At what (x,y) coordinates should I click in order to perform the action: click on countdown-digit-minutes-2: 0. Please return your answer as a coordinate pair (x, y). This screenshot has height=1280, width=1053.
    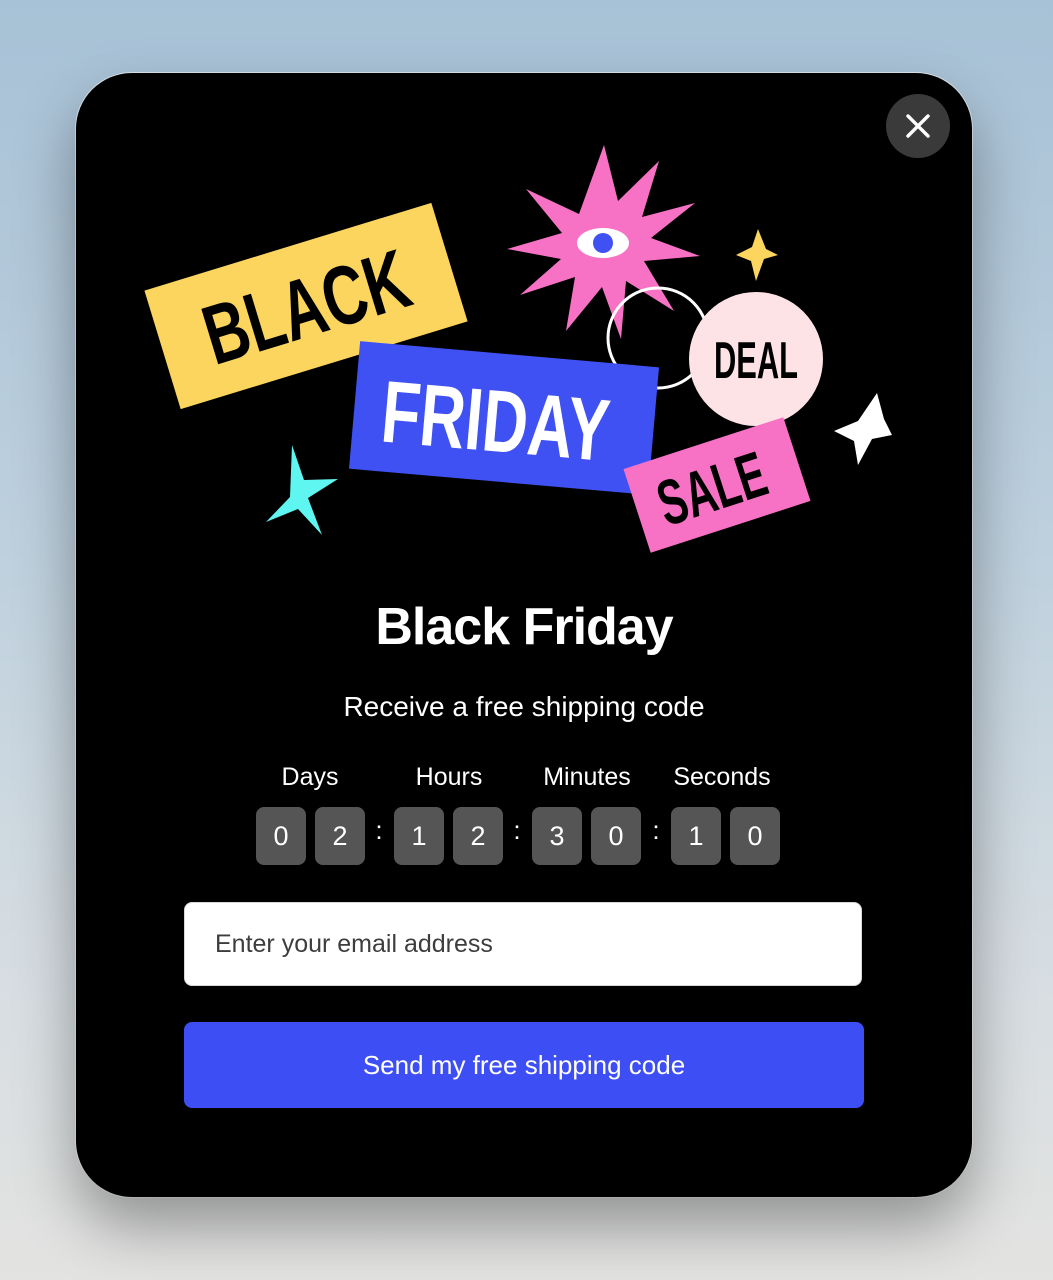
    Looking at the image, I should click on (616, 836).